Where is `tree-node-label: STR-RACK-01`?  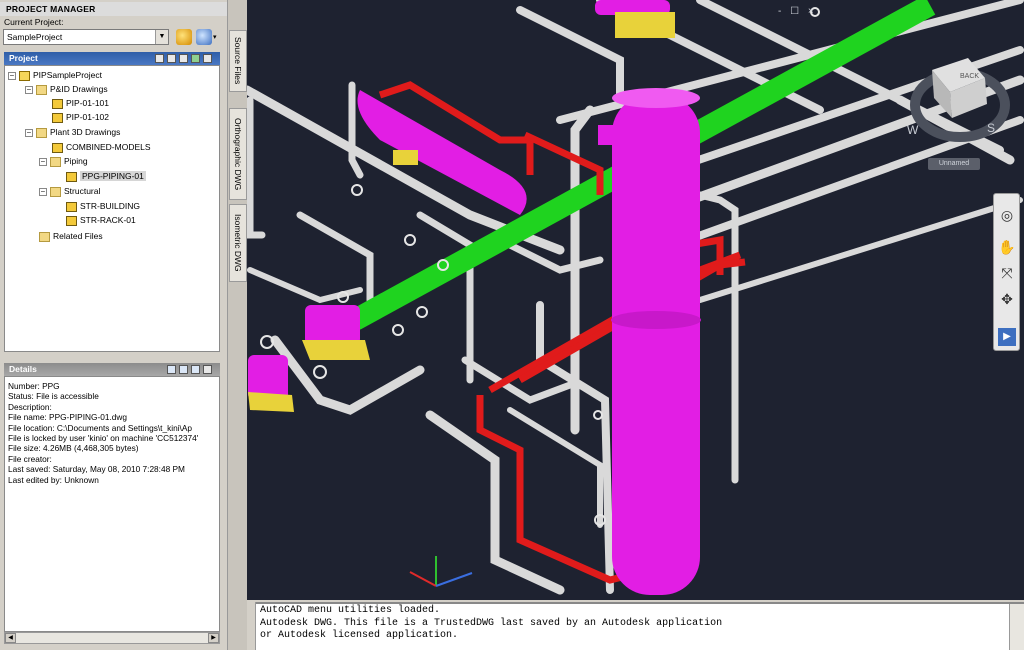 tree-node-label: STR-RACK-01 is located at coordinates (108, 220).